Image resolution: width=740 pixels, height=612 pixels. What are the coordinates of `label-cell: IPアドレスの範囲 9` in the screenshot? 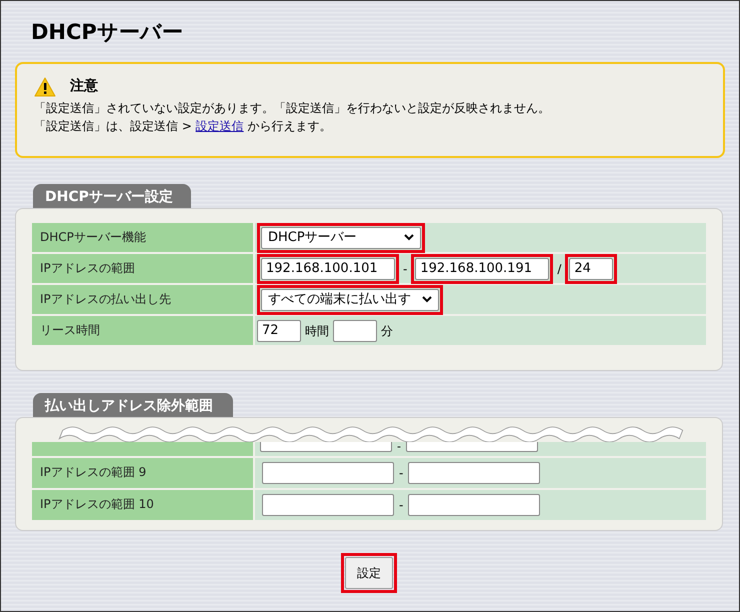 It's located at (143, 473).